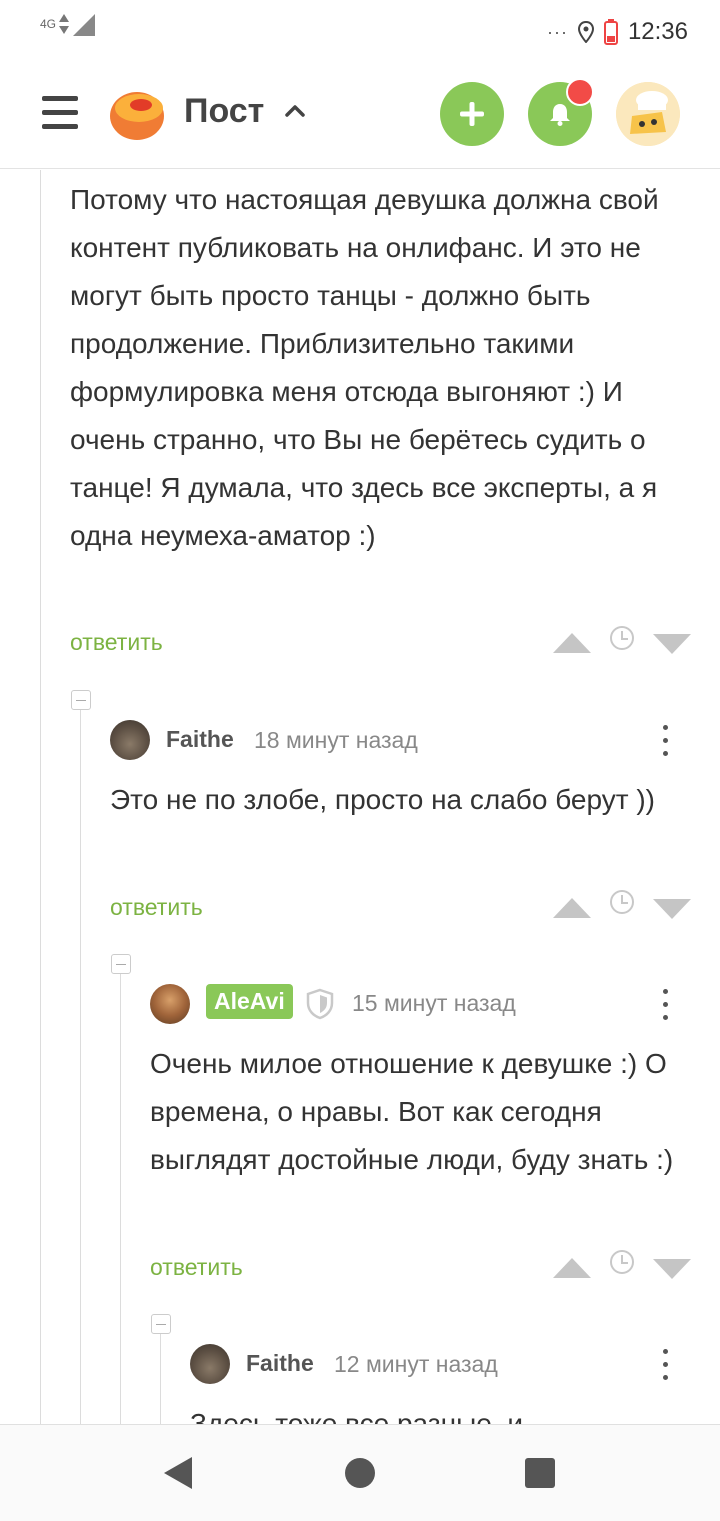  What do you see at coordinates (249, 1001) in the screenshot?
I see `comment-author: AleAvi` at bounding box center [249, 1001].